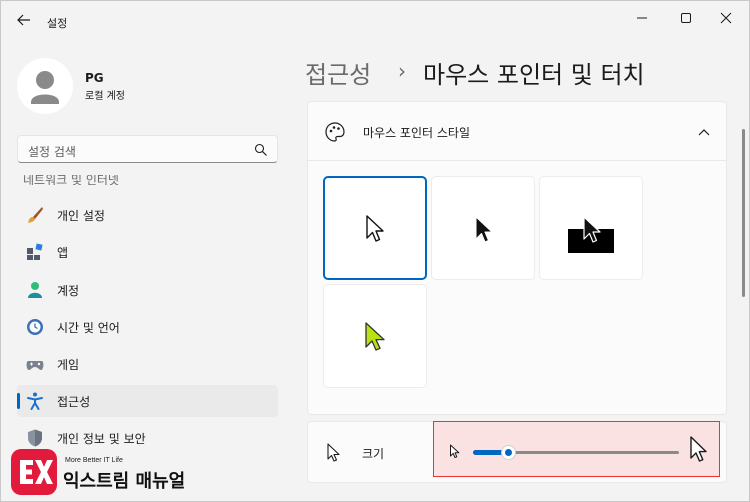 The height and width of the screenshot is (502, 750). What do you see at coordinates (743, 213) in the screenshot?
I see `scrollbar` at bounding box center [743, 213].